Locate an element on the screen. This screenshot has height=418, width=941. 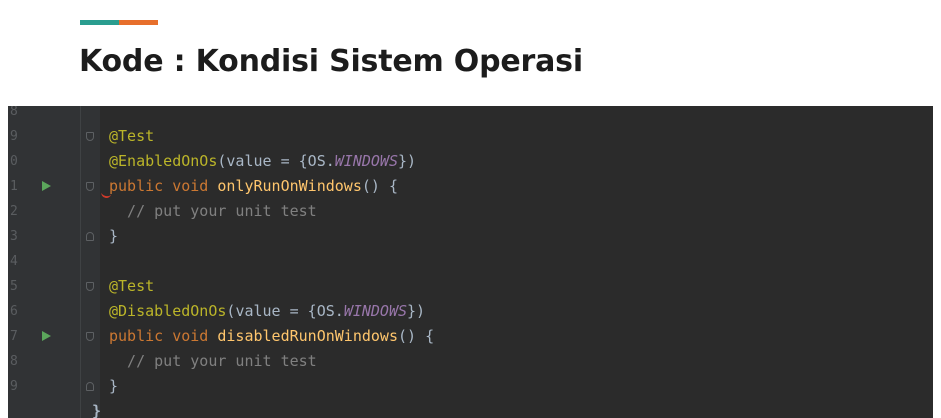
code-text: @DisabledOnOs(value = {OS.WINDOWS}) is located at coordinates (267, 311).